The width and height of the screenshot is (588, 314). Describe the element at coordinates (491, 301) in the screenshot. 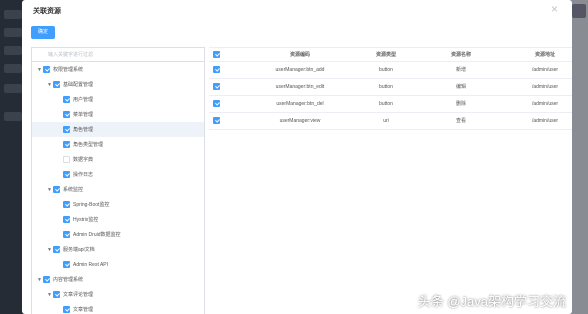

I see `watermark: 头条 @Java架构学习交流` at that location.